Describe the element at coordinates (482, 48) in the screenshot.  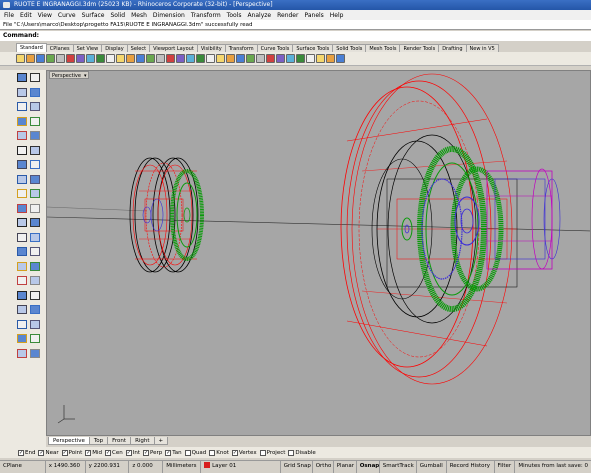
I see `toolbar-tab-new-in-v5: New in V5` at that location.